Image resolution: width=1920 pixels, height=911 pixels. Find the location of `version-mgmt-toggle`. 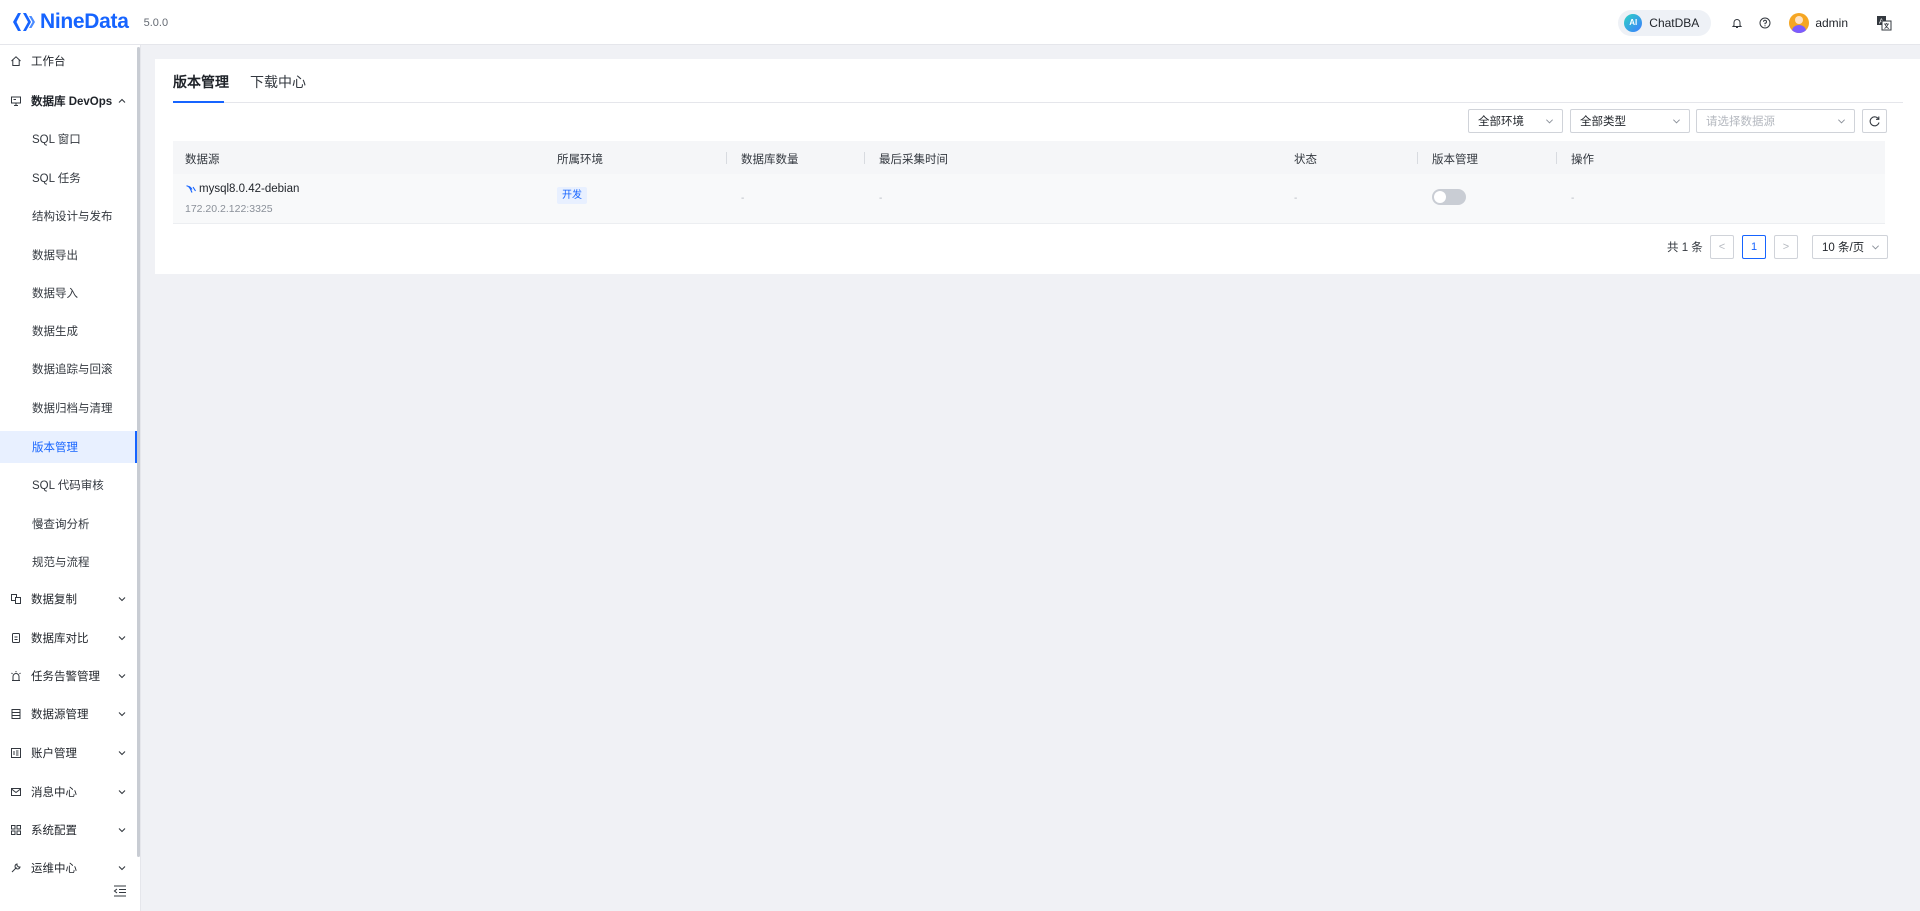

version-mgmt-toggle is located at coordinates (1449, 197).